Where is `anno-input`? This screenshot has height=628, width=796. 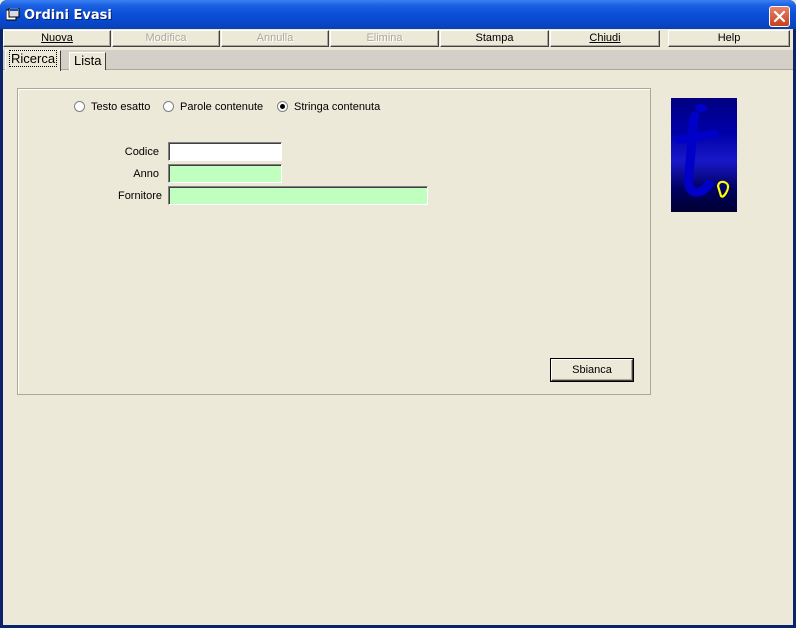
anno-input is located at coordinates (225, 173).